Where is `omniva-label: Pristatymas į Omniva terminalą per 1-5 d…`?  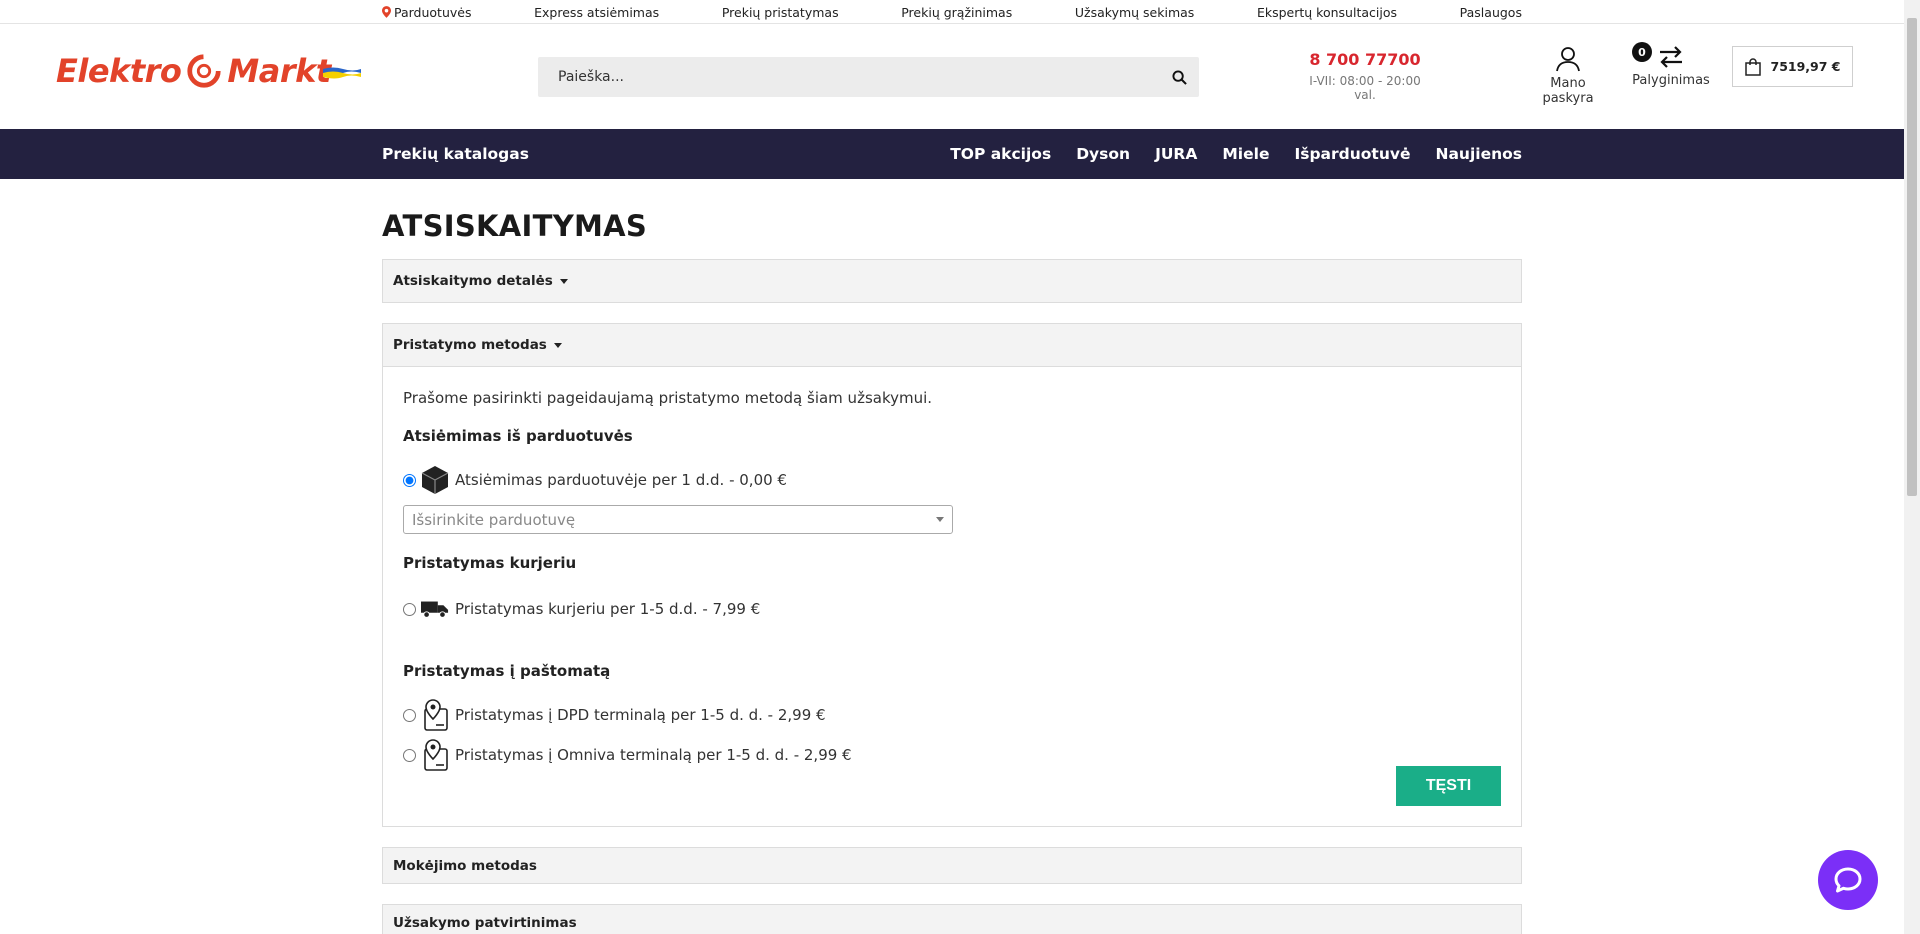 omniva-label: Pristatymas į Omniva terminalą per 1-5 d… is located at coordinates (653, 755).